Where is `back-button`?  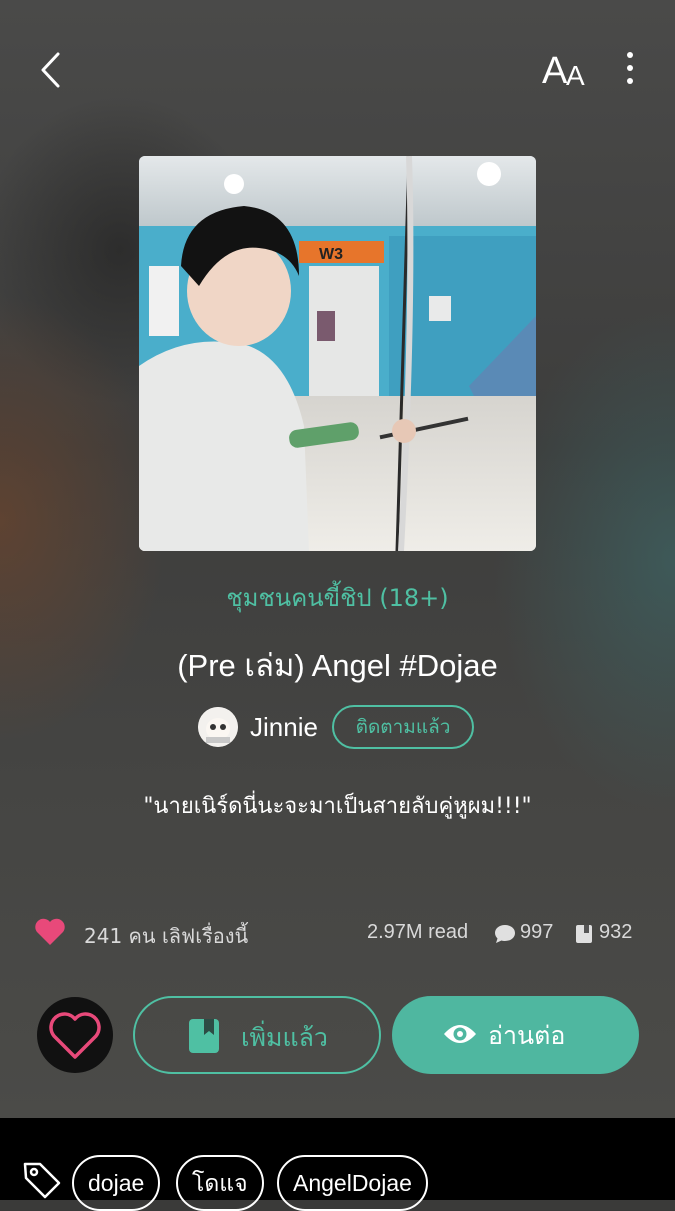
back-button is located at coordinates (52, 70).